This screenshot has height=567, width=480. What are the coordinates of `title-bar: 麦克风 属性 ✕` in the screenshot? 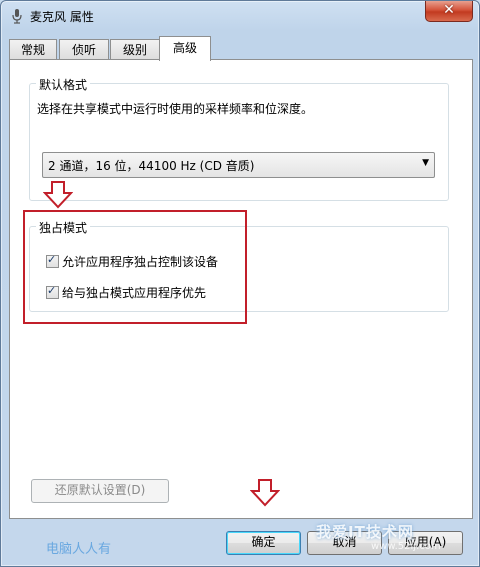 It's located at (240, 16).